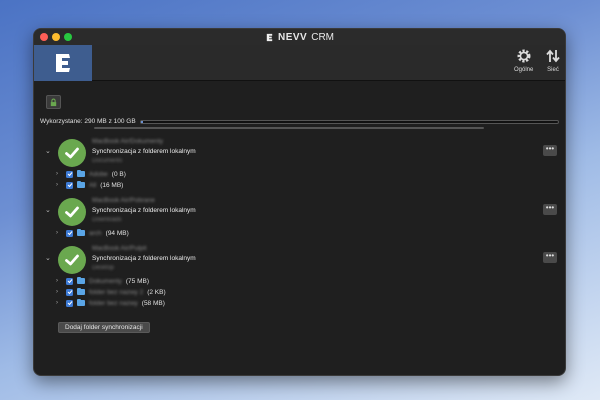 The height and width of the screenshot is (400, 600). I want to click on folder-size: (2 KB), so click(156, 292).